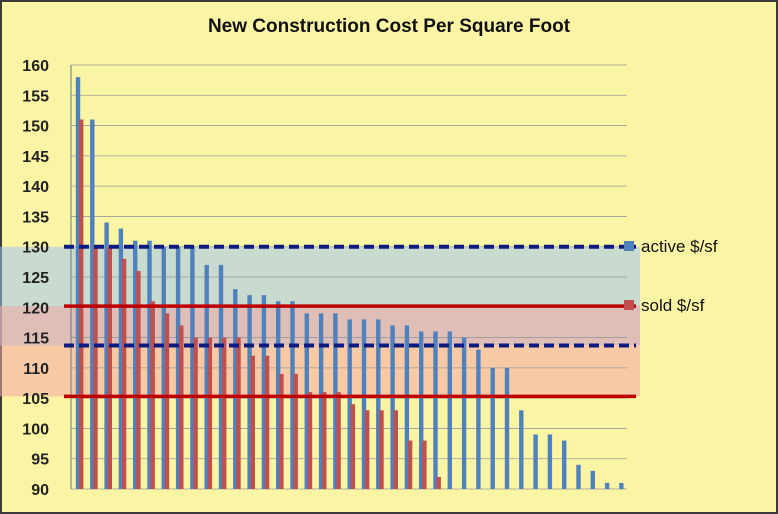  What do you see at coordinates (36, 339) in the screenshot?
I see `y-tick-label: 115` at bounding box center [36, 339].